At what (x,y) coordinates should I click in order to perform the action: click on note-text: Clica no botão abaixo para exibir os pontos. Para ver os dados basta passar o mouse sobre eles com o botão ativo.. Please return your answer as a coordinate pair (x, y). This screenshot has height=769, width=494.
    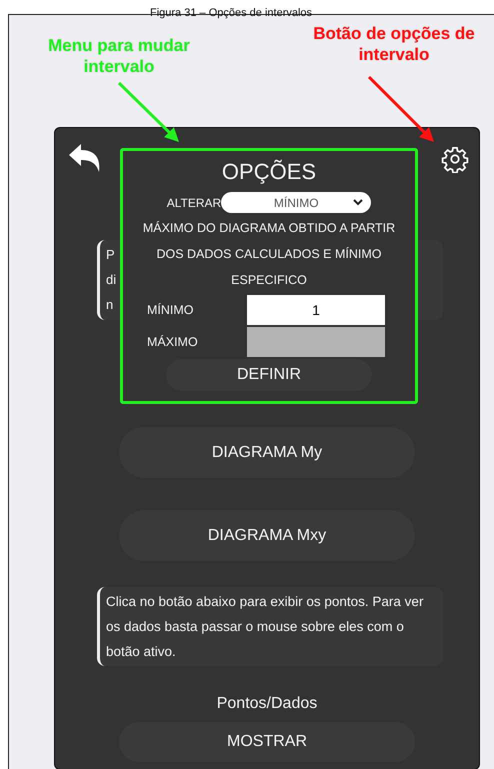
    Looking at the image, I should click on (270, 626).